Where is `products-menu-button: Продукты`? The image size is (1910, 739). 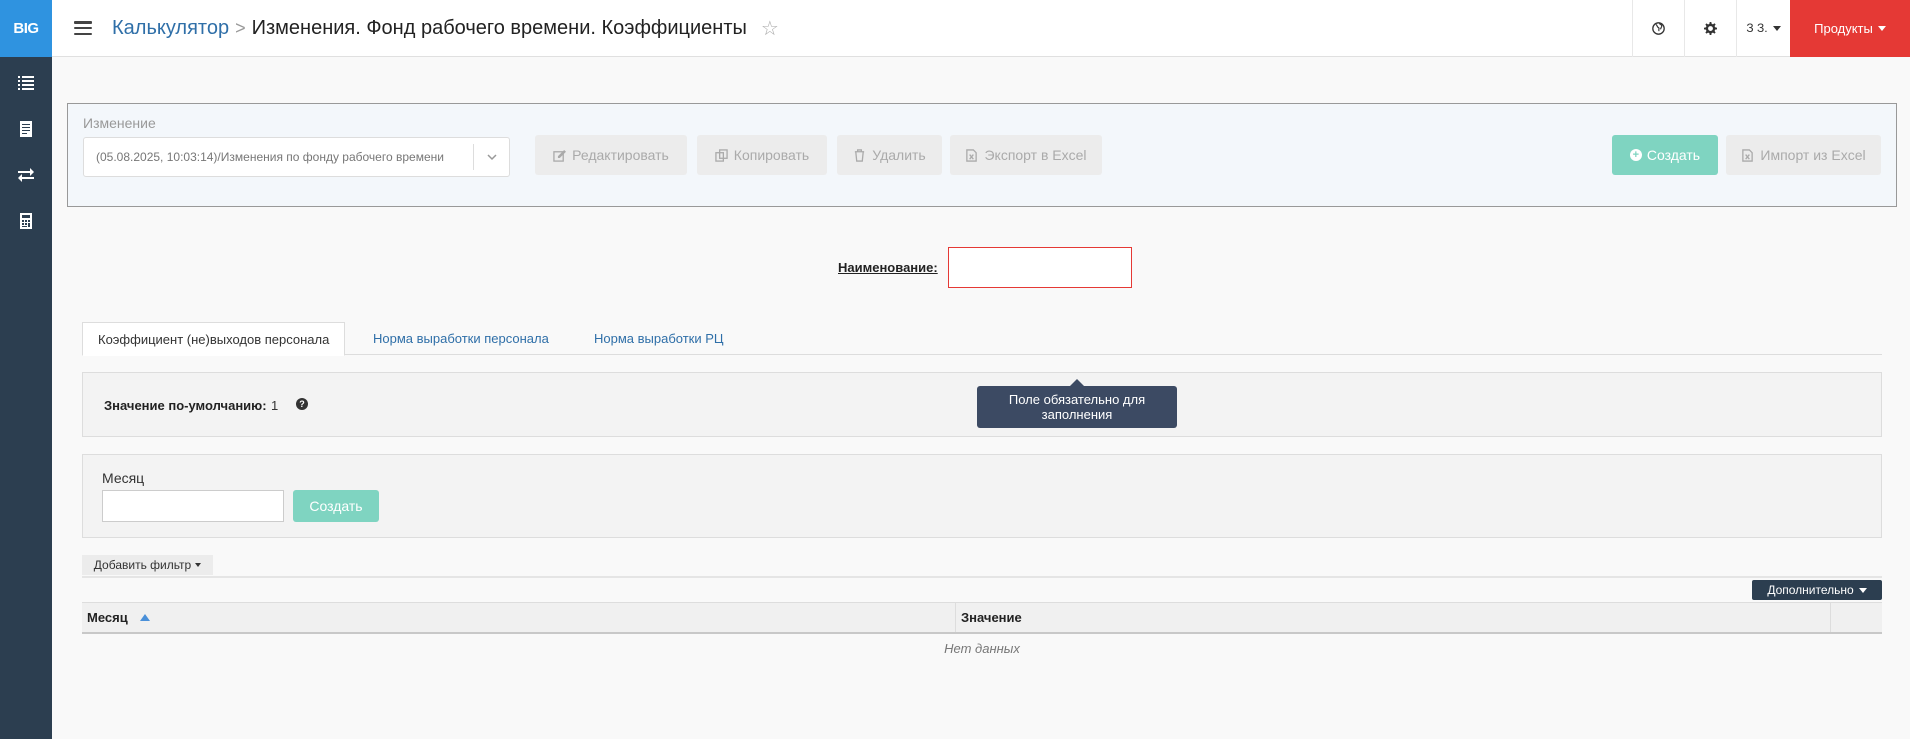
products-menu-button: Продукты is located at coordinates (1850, 28).